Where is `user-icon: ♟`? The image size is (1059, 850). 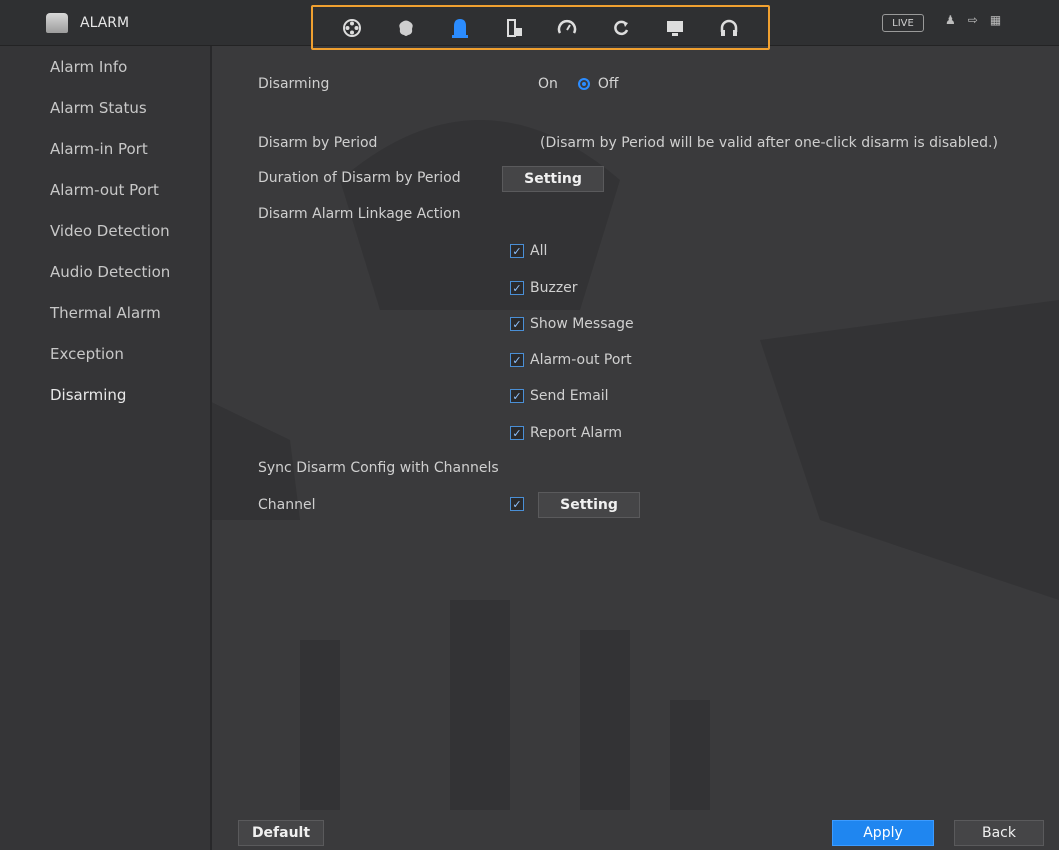 user-icon: ♟ is located at coordinates (950, 20).